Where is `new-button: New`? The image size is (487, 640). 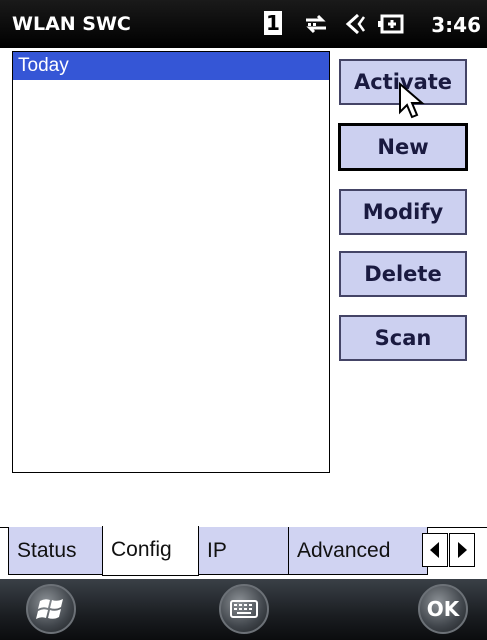
new-button: New is located at coordinates (403, 147).